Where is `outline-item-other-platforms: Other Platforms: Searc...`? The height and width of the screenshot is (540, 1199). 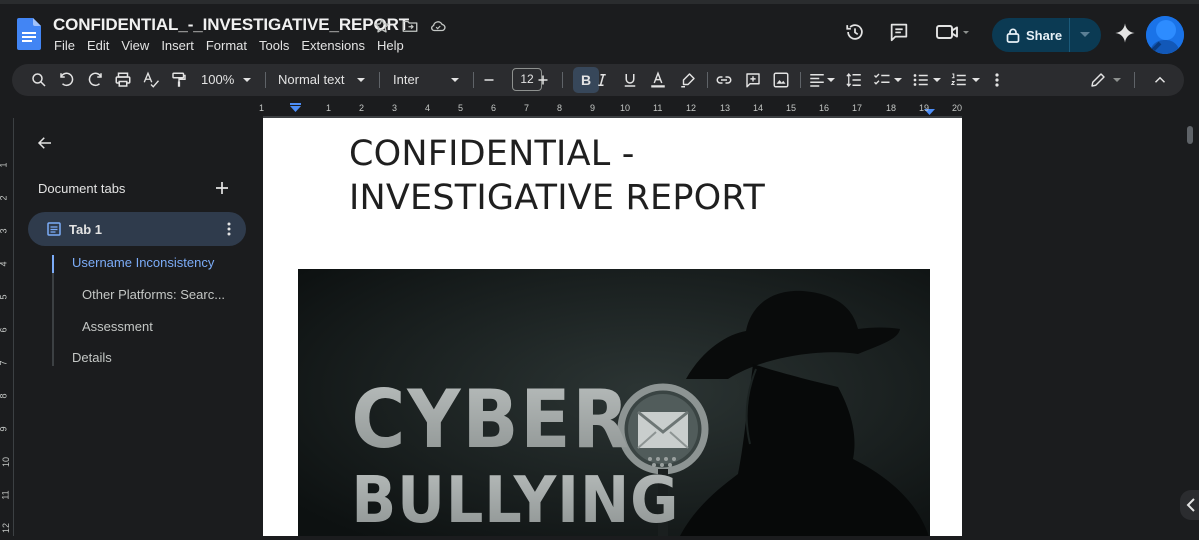
outline-item-other-platforms: Other Platforms: Searc... is located at coordinates (153, 294).